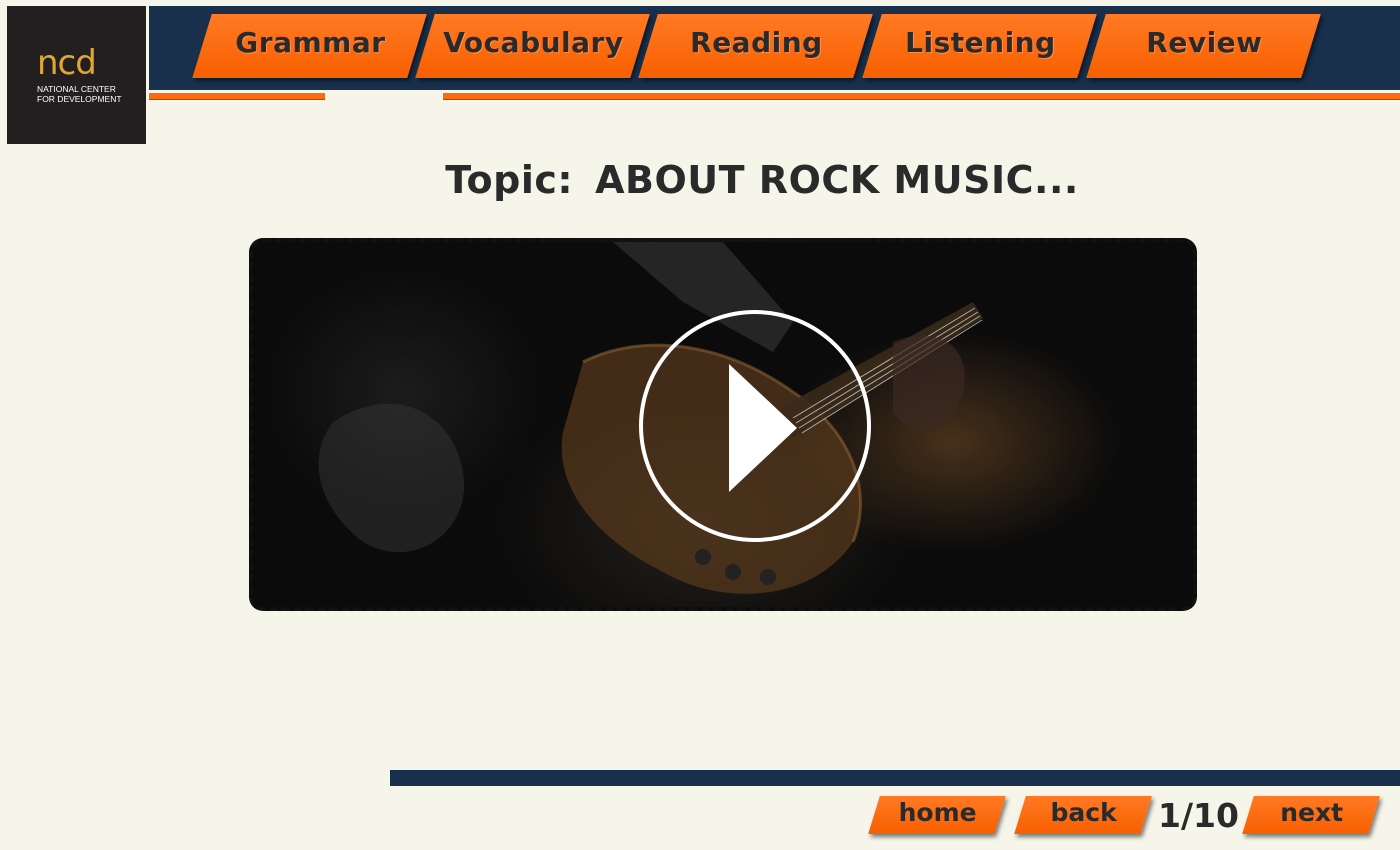 This screenshot has width=1400, height=850. I want to click on logo-subtitle-line1: NATIONAL CENTER, so click(76, 89).